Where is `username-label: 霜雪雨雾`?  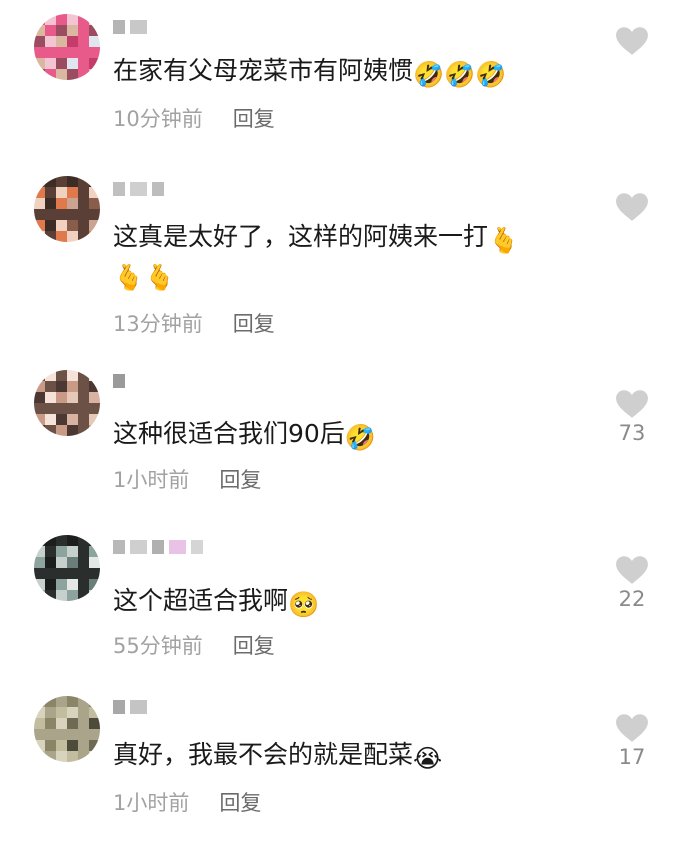
username-label: 霜雪雨雾 is located at coordinates (141, 190).